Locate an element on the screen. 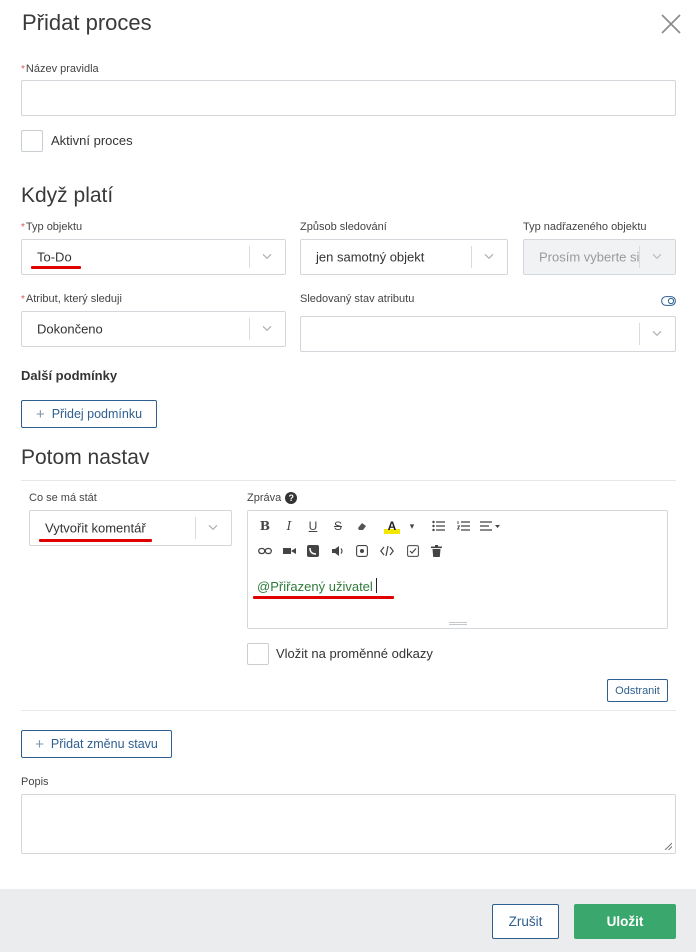 This screenshot has width=696, height=952. dialog-title: Přidat proces is located at coordinates (87, 22).